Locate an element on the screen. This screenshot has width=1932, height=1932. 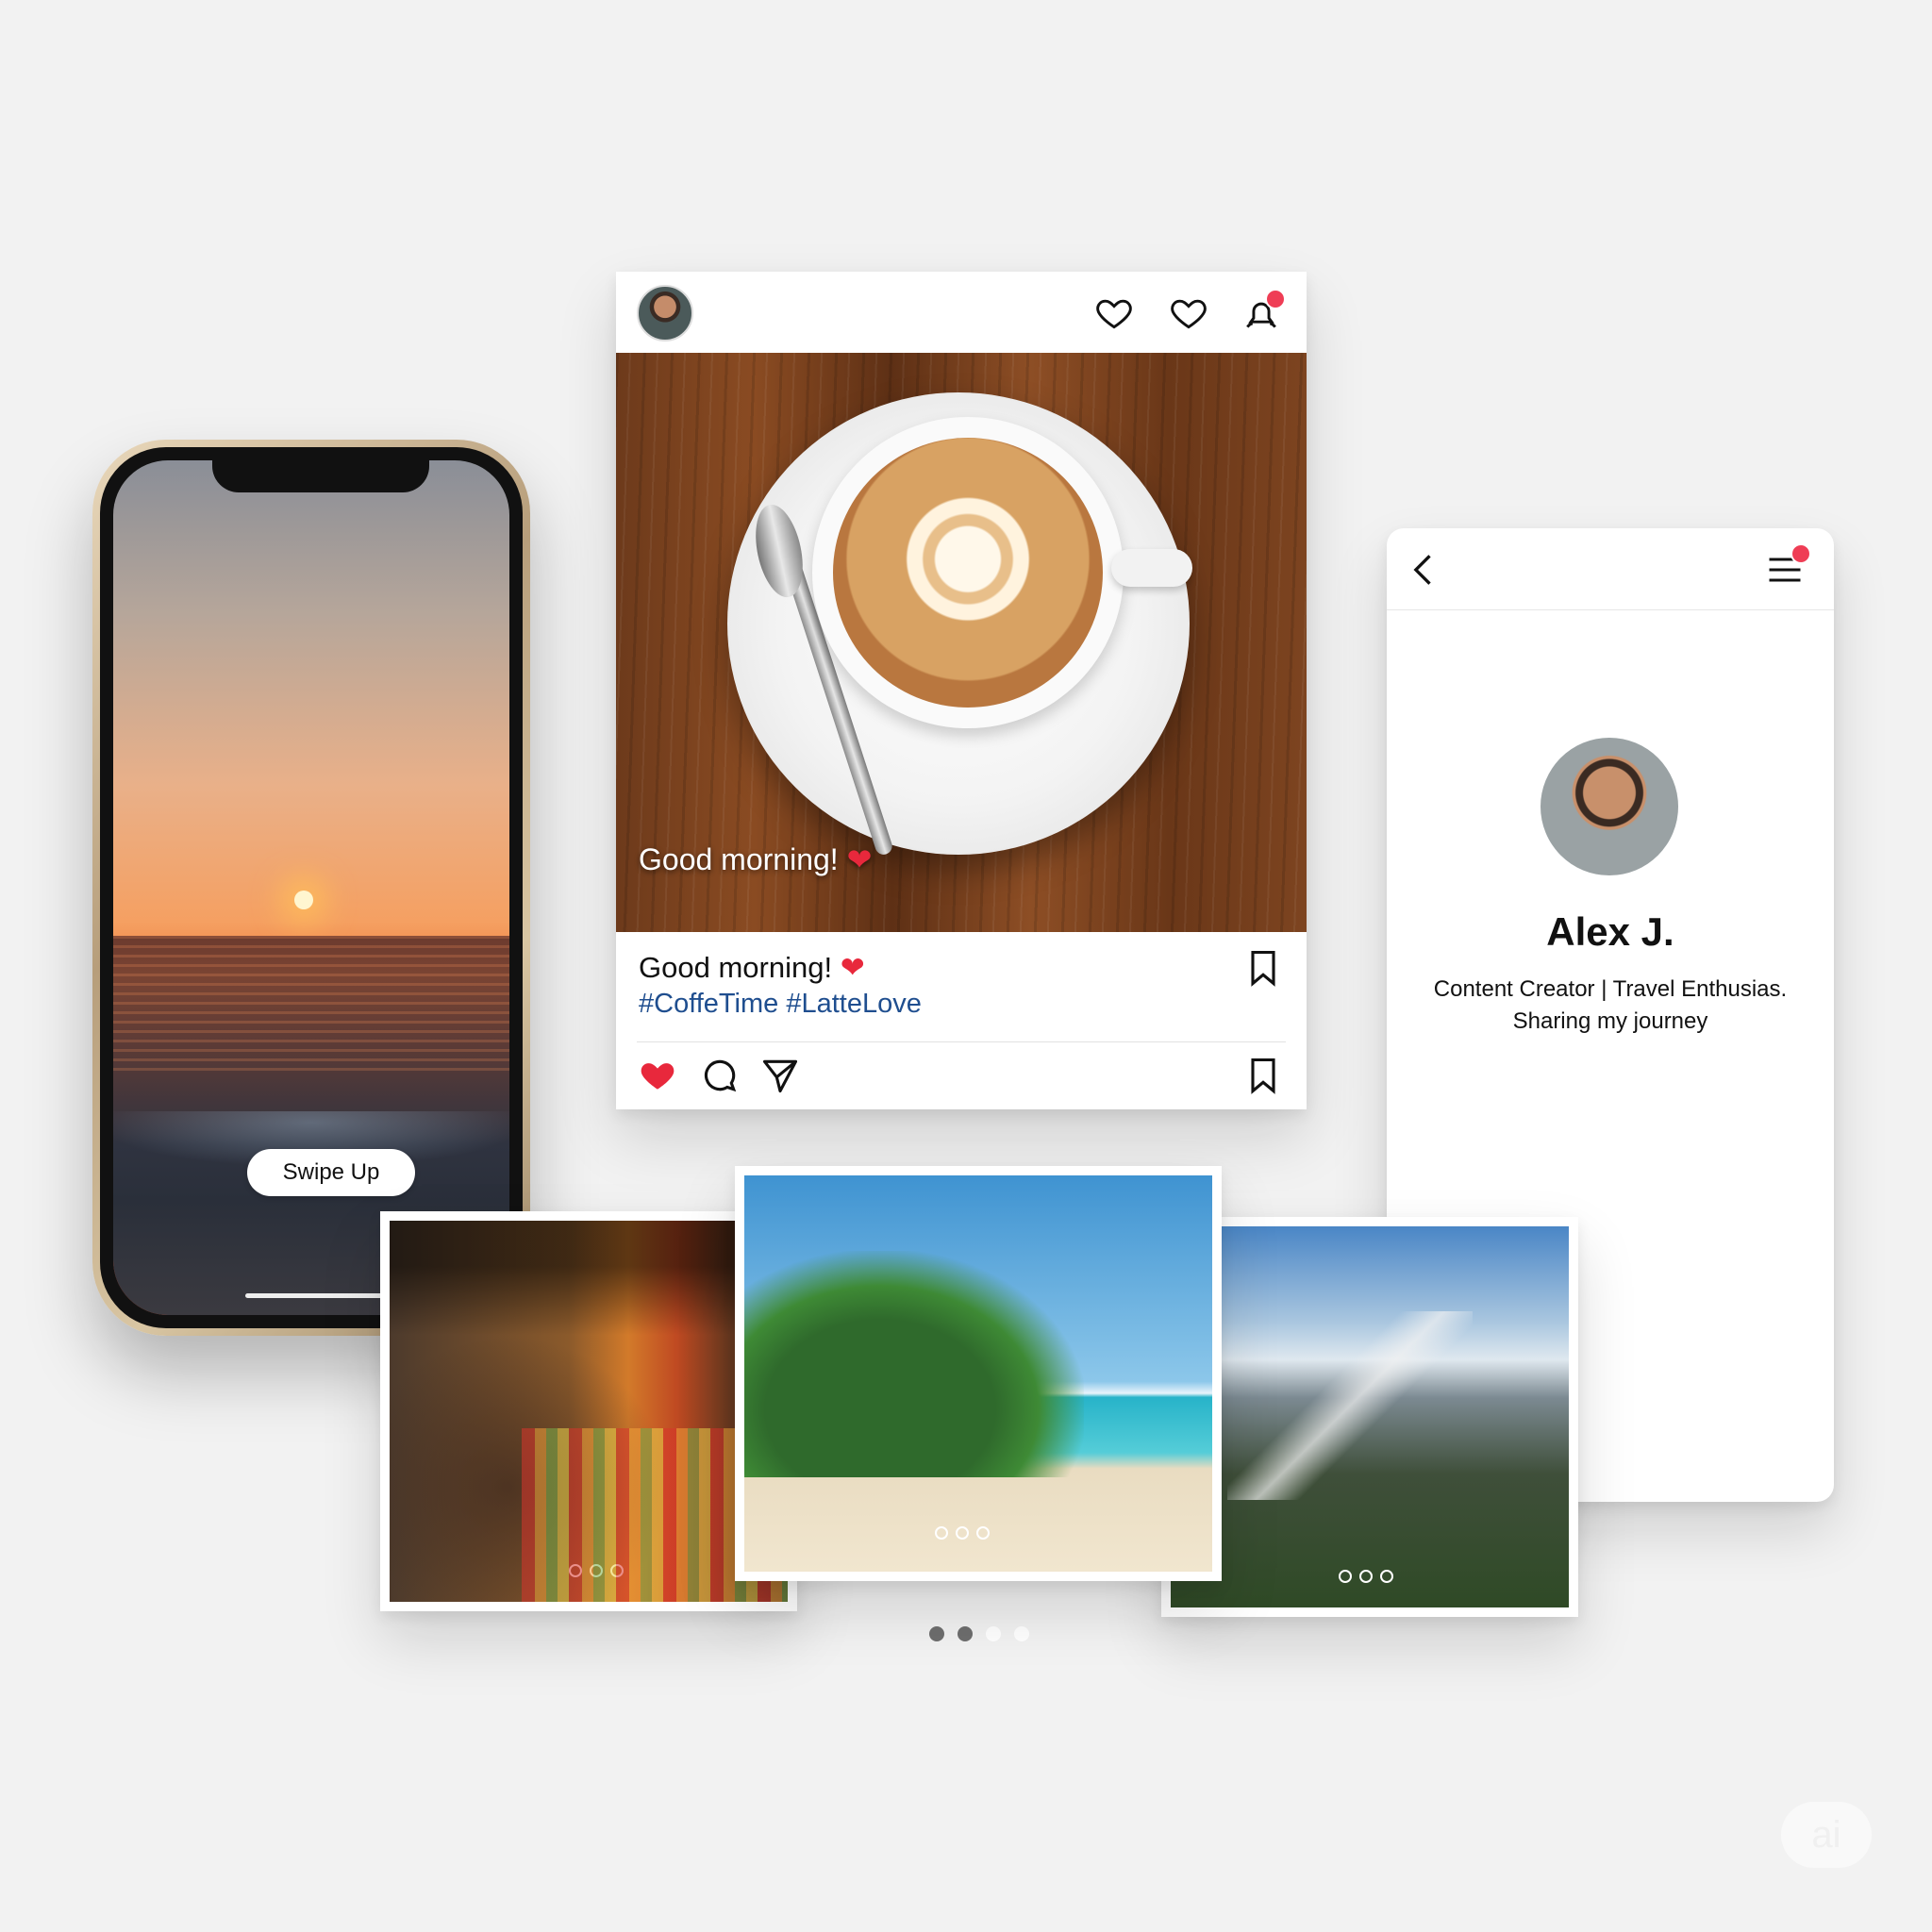
post-caption-text: Good morning! is located at coordinates (736, 967).